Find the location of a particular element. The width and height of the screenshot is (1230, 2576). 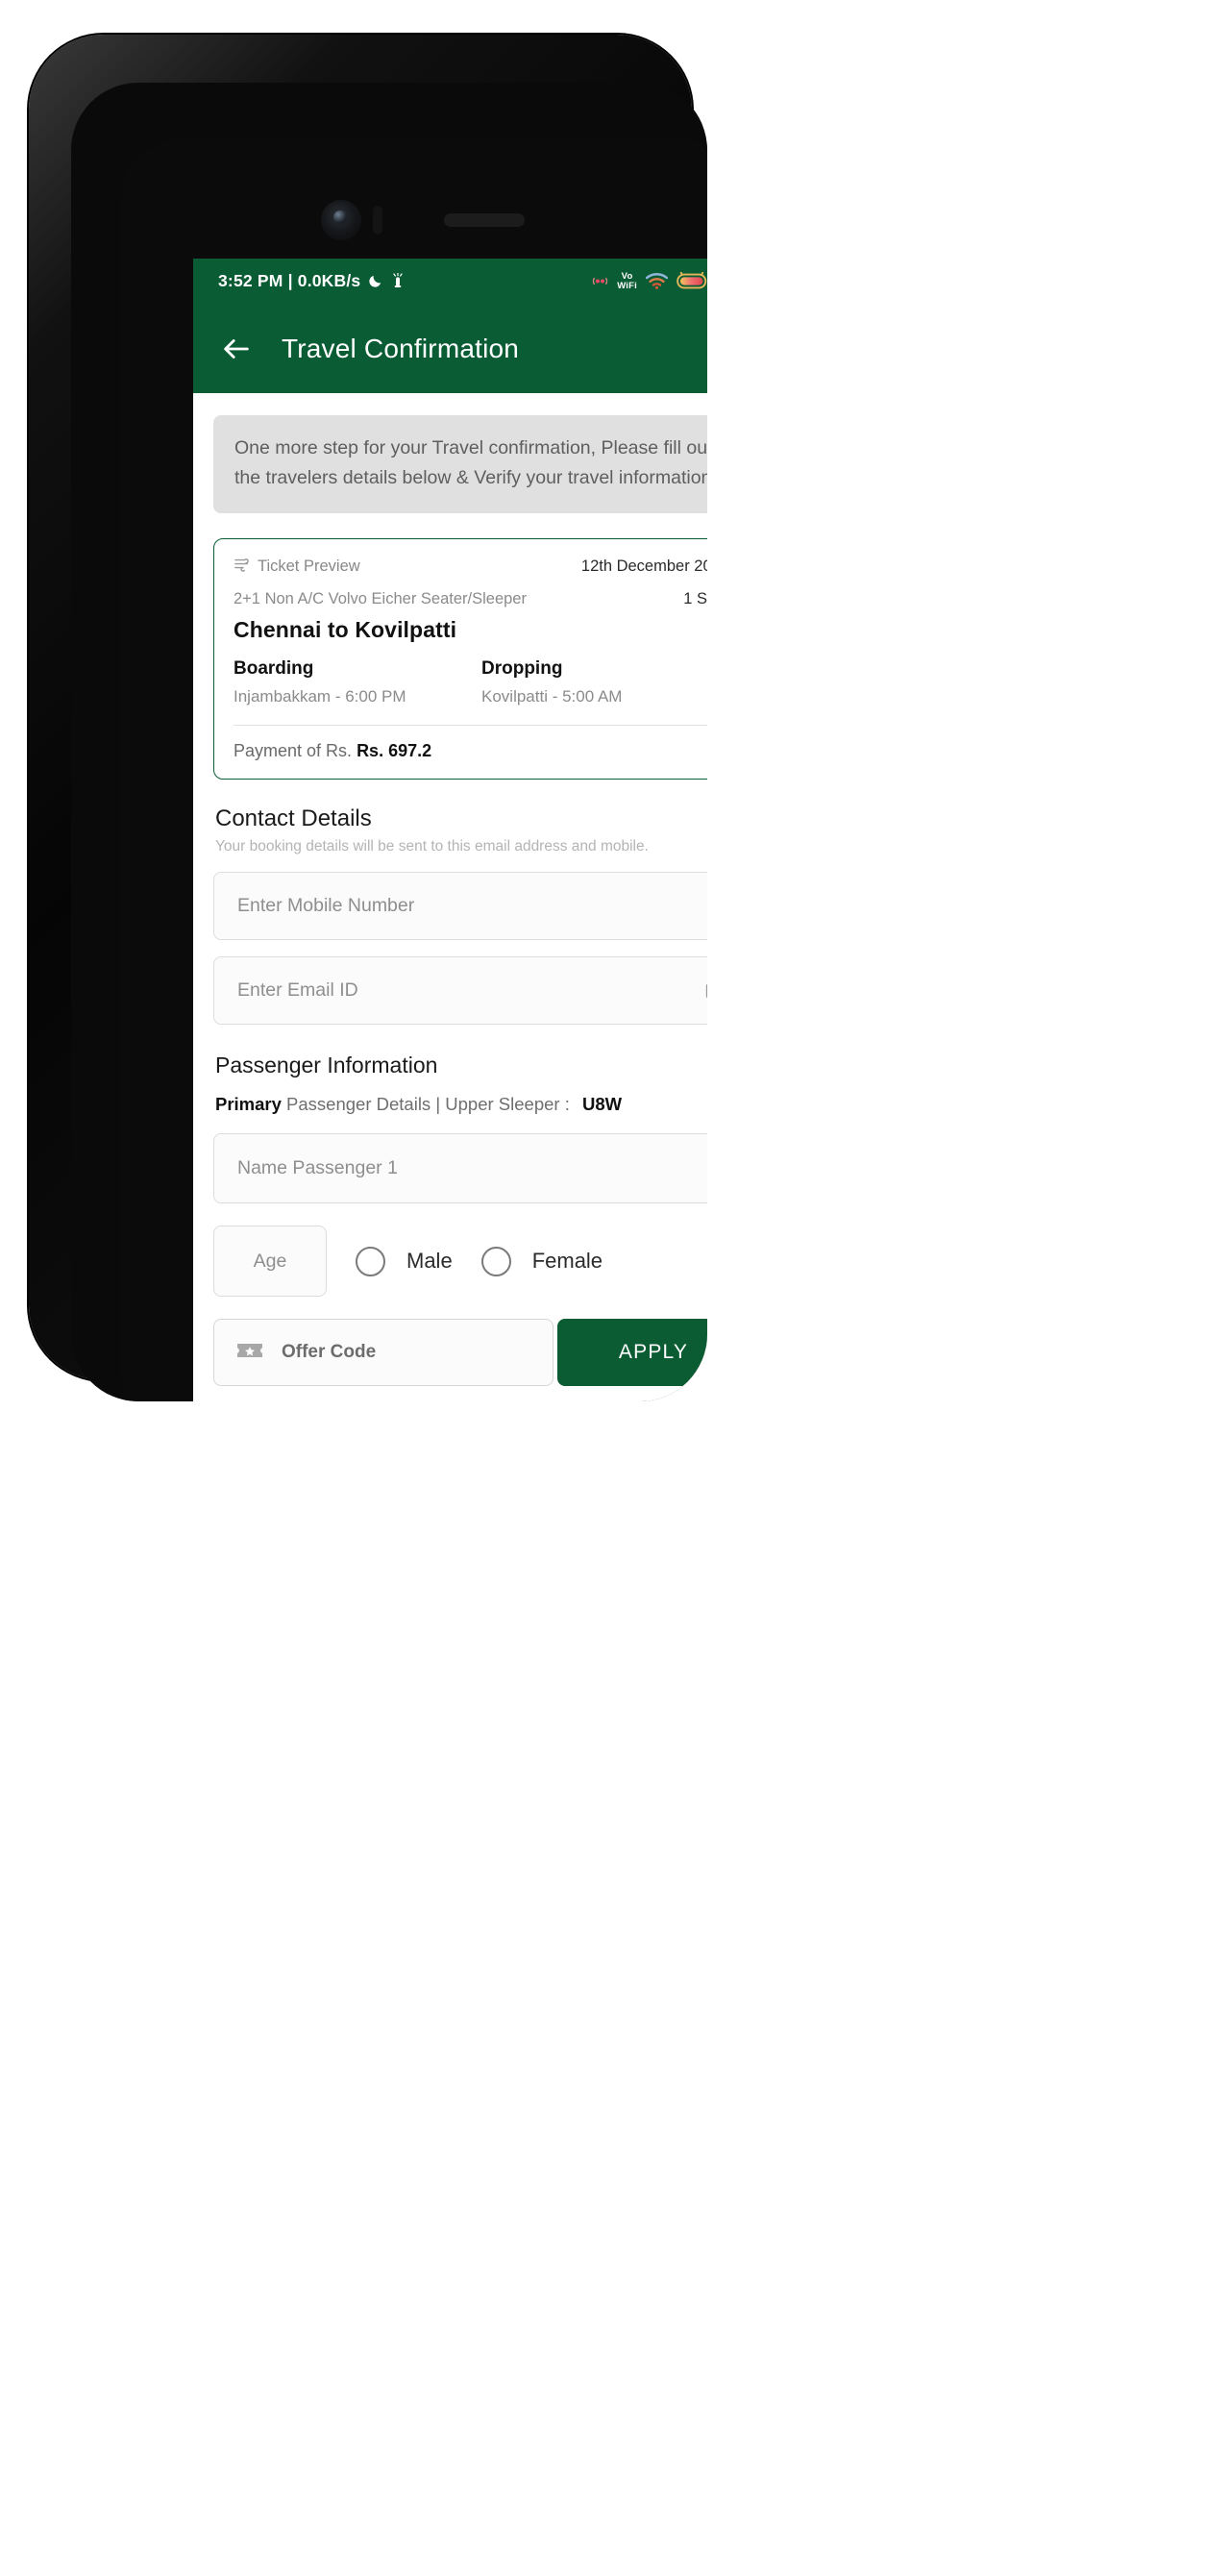

age-input: Age is located at coordinates (270, 1261).